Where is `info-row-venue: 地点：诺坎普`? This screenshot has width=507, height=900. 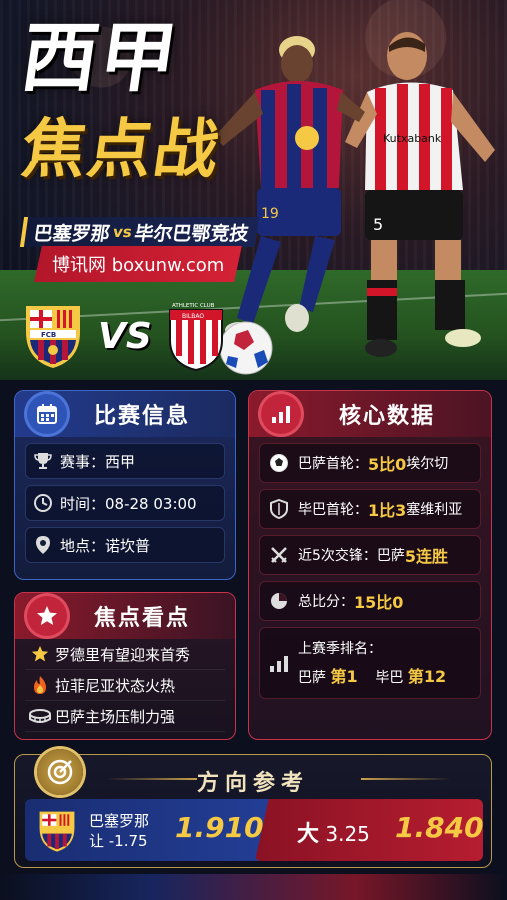 info-row-venue: 地点：诺坎普 is located at coordinates (125, 545).